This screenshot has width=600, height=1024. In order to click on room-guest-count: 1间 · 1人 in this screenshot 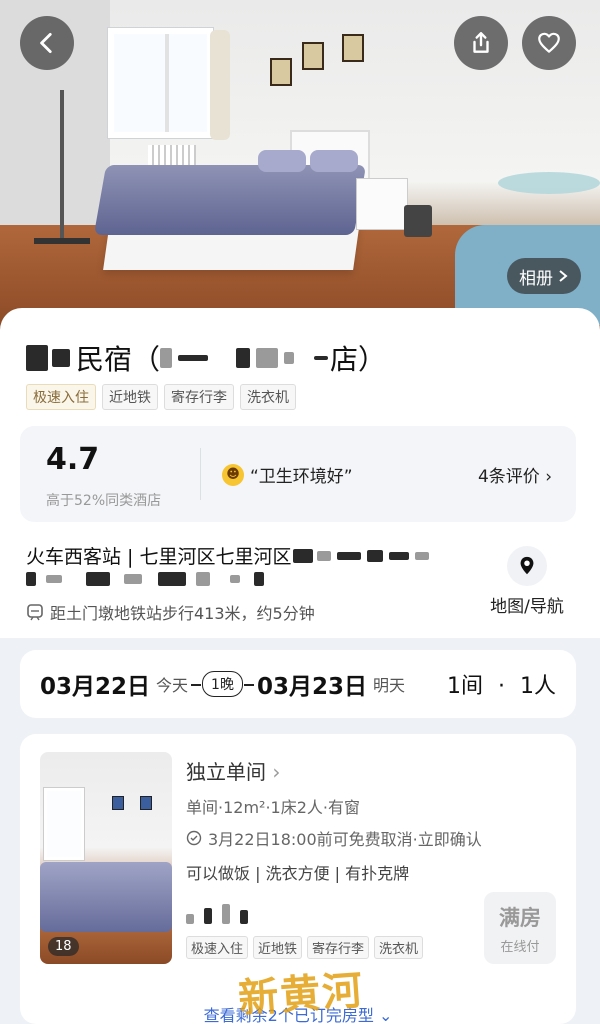, I will do `click(501, 684)`.